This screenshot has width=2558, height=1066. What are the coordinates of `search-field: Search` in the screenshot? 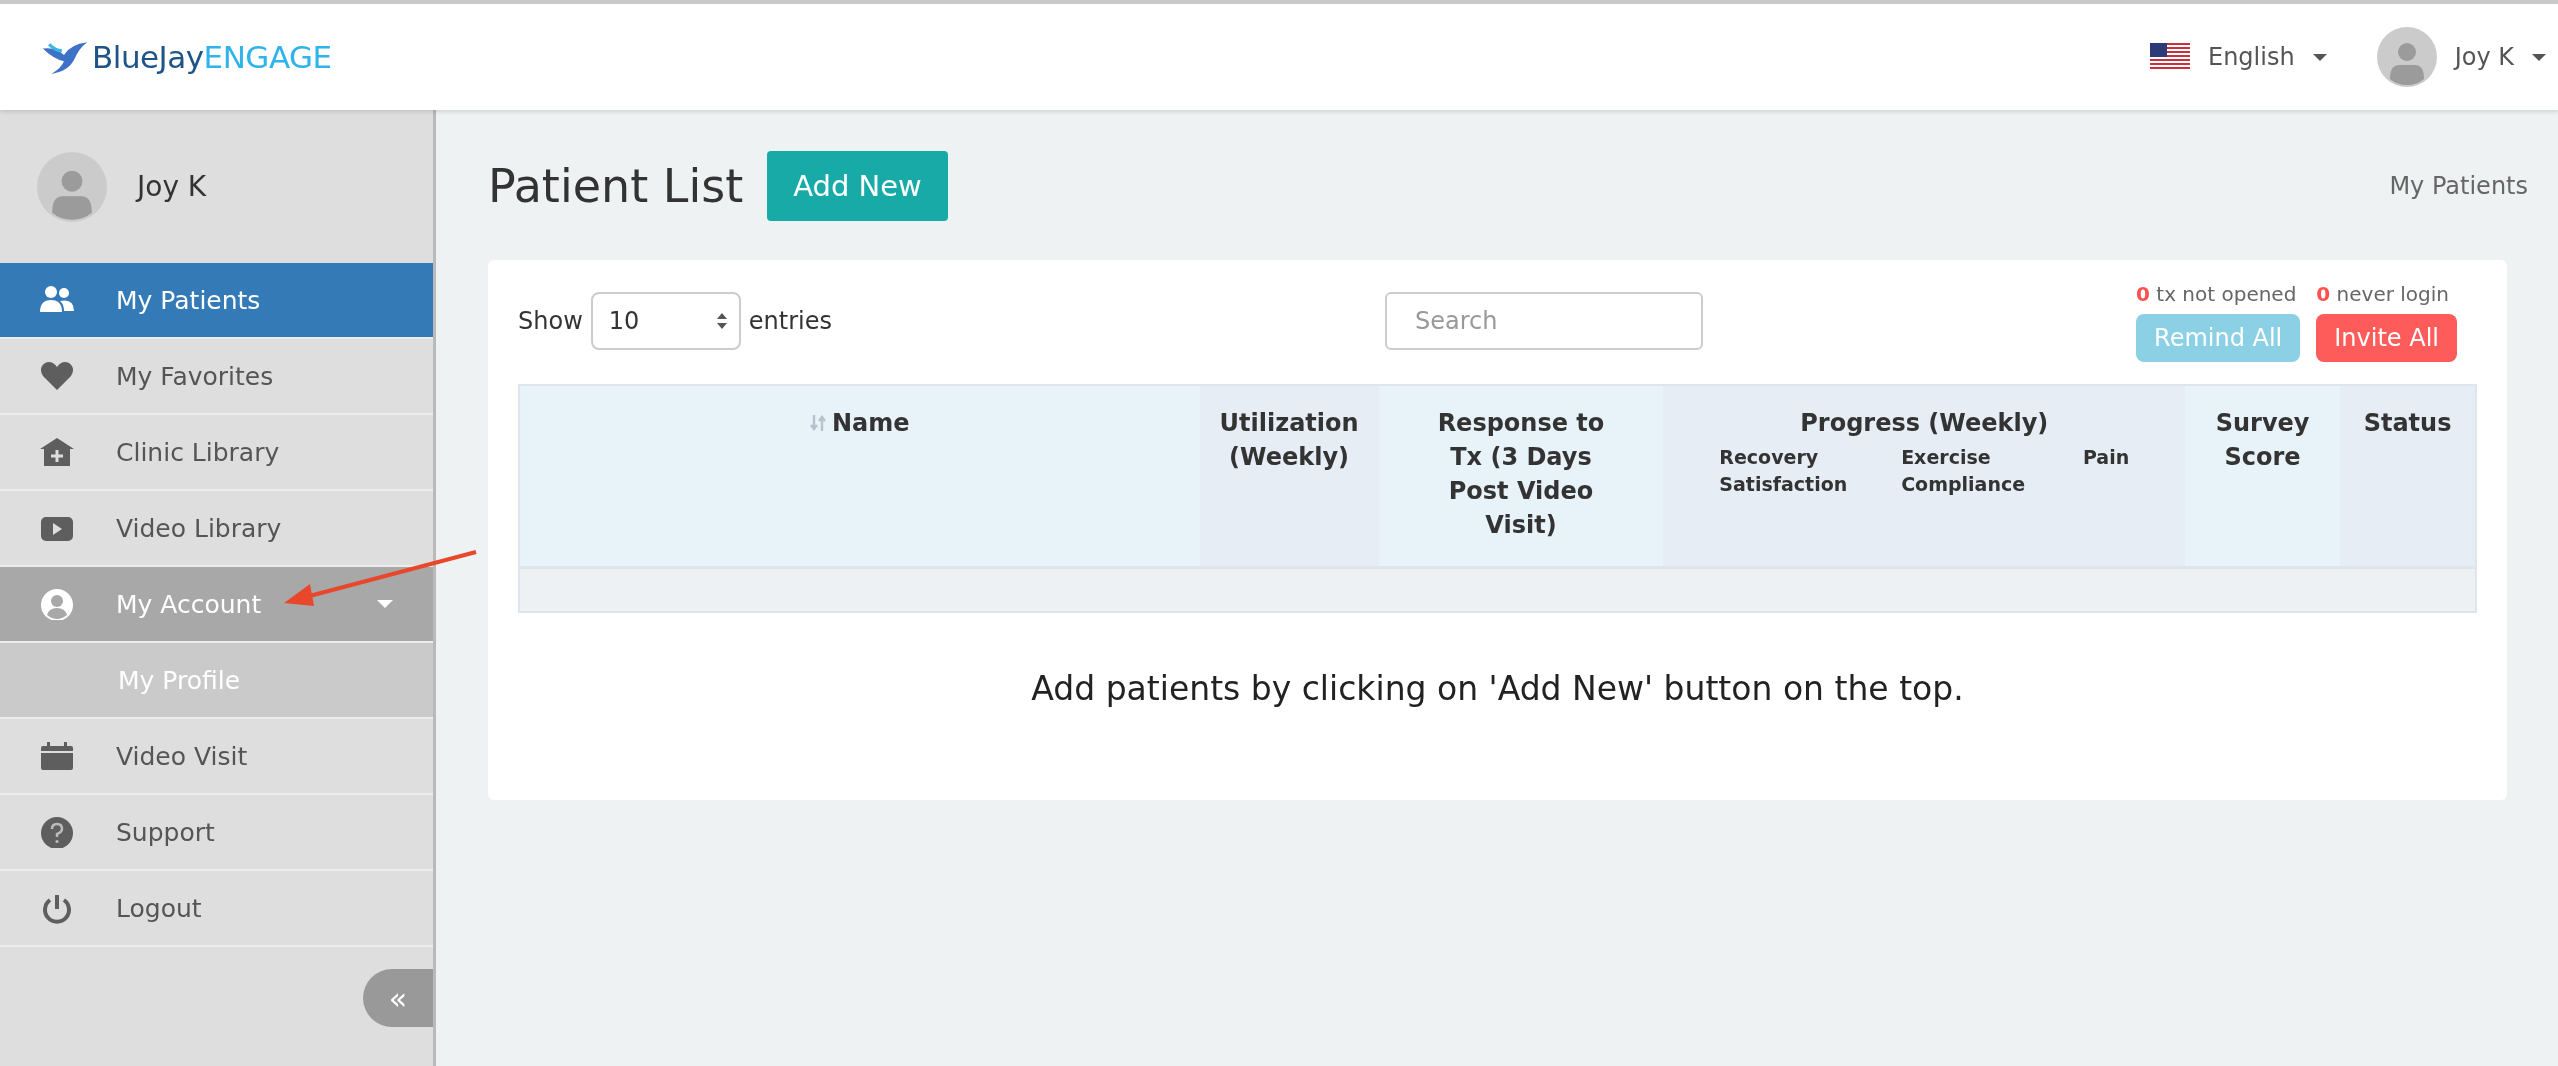 It's located at (1544, 321).